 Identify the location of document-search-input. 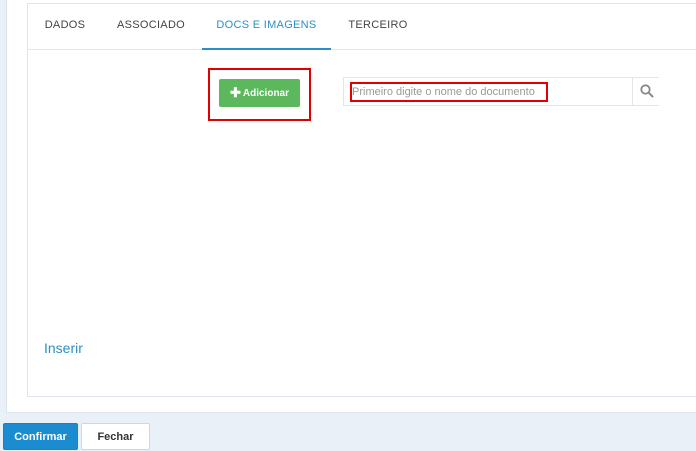
(487, 92).